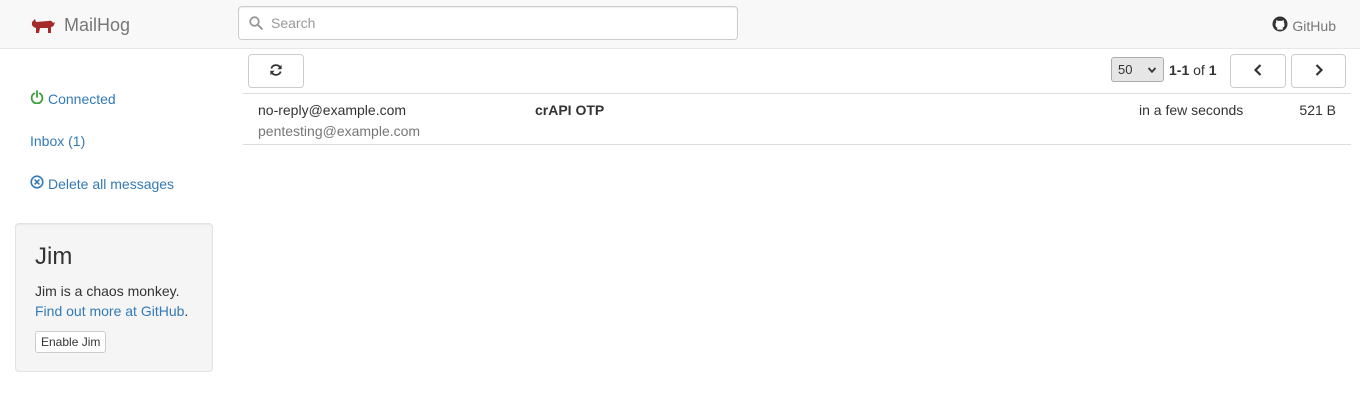 This screenshot has height=400, width=1360. I want to click on per-page-select: 50, so click(1137, 69).